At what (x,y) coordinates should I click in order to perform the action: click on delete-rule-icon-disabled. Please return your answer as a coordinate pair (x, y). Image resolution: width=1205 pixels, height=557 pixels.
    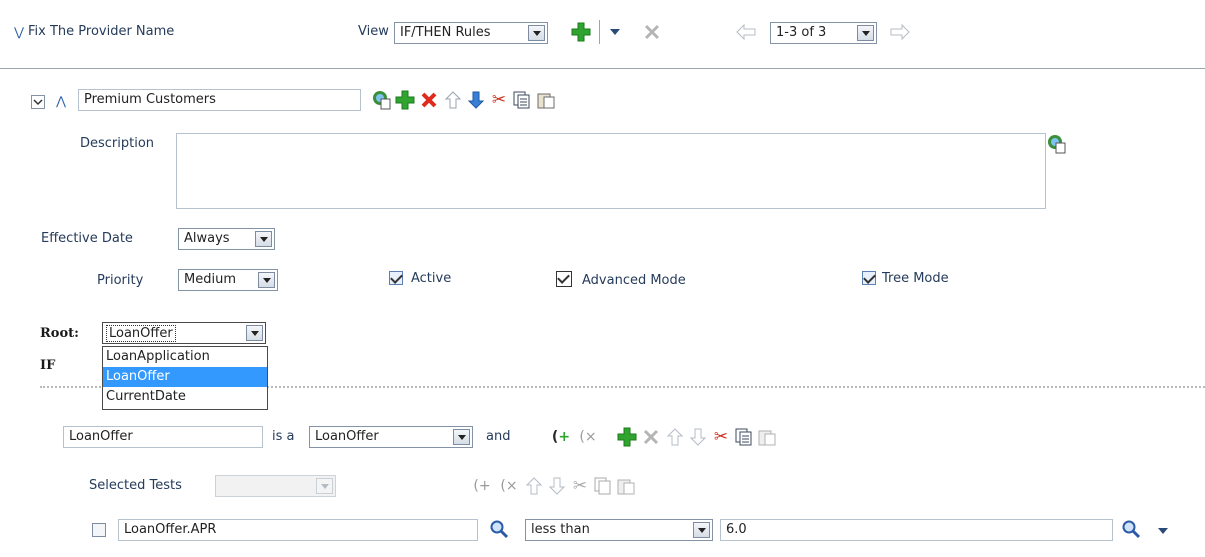
    Looking at the image, I should click on (652, 32).